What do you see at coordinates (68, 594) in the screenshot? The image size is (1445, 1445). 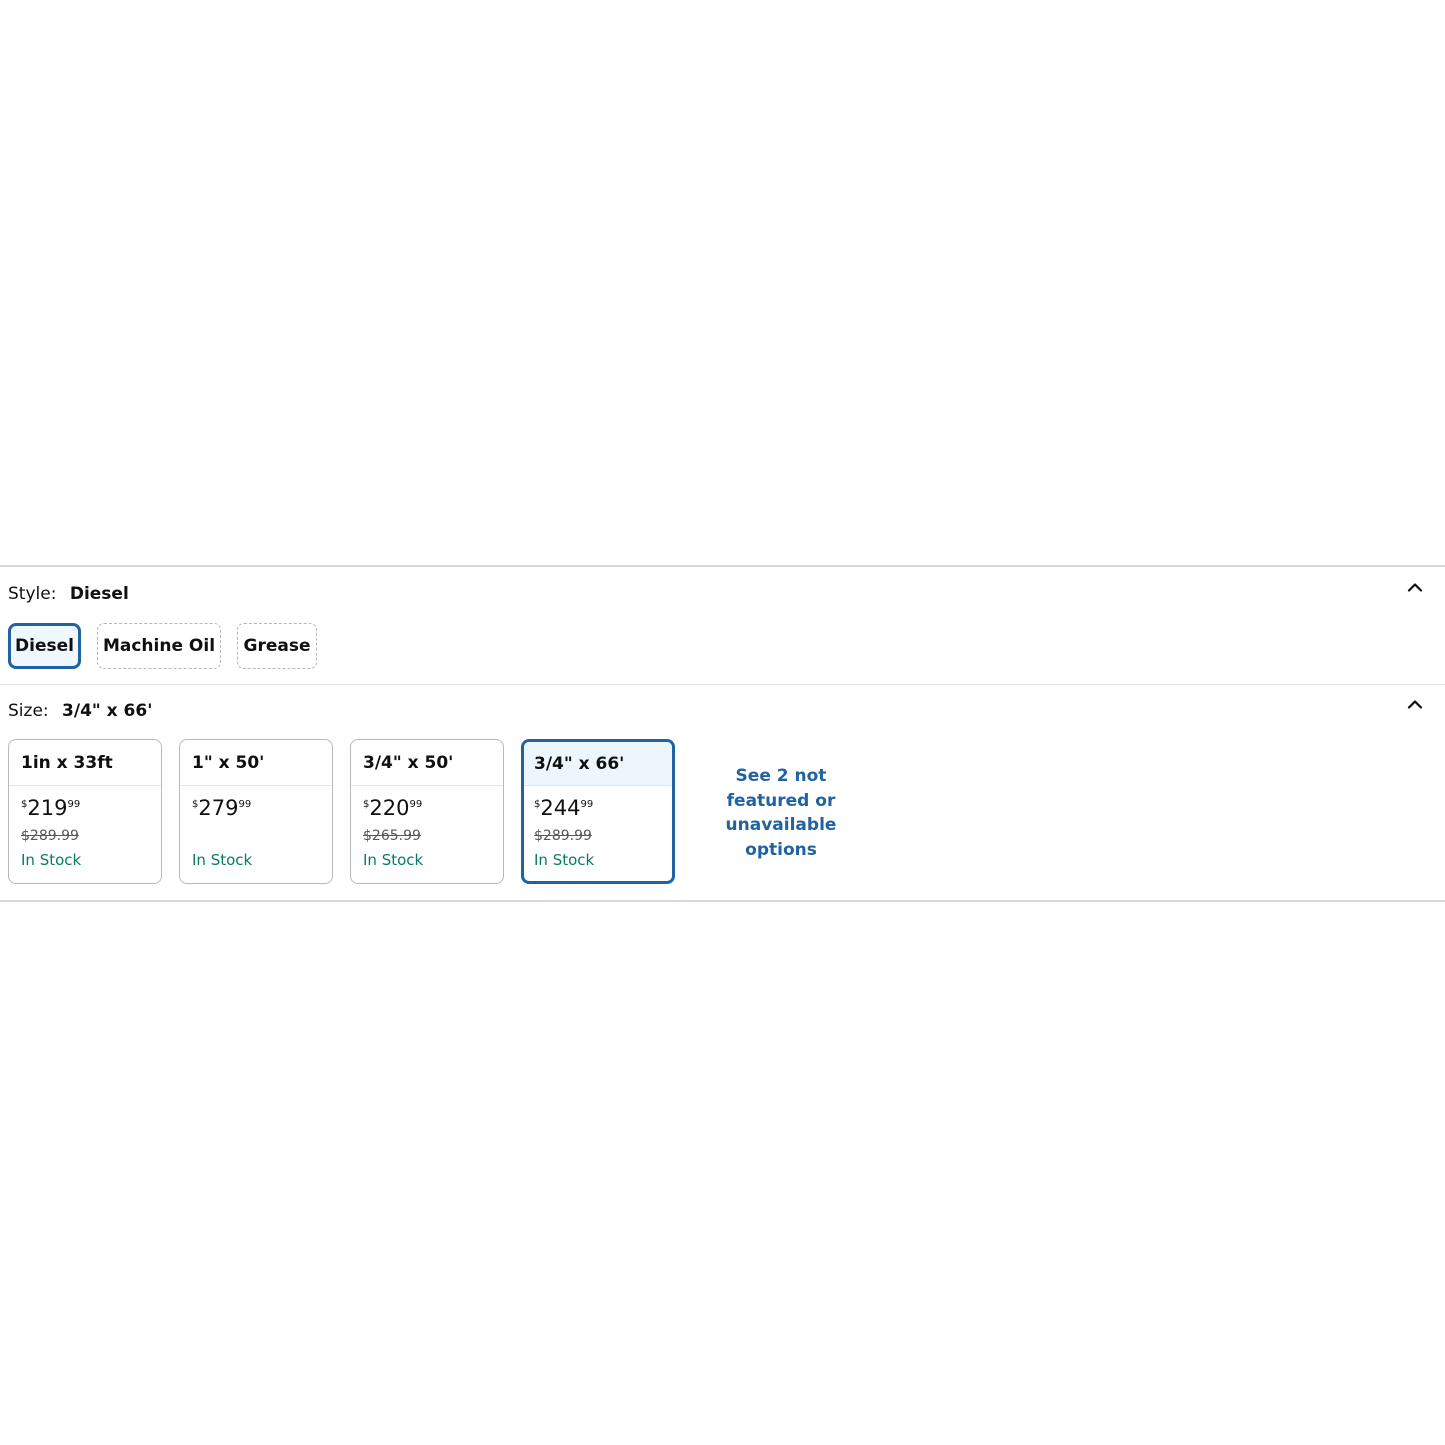 I see `style-label-row: Style: Diesel` at bounding box center [68, 594].